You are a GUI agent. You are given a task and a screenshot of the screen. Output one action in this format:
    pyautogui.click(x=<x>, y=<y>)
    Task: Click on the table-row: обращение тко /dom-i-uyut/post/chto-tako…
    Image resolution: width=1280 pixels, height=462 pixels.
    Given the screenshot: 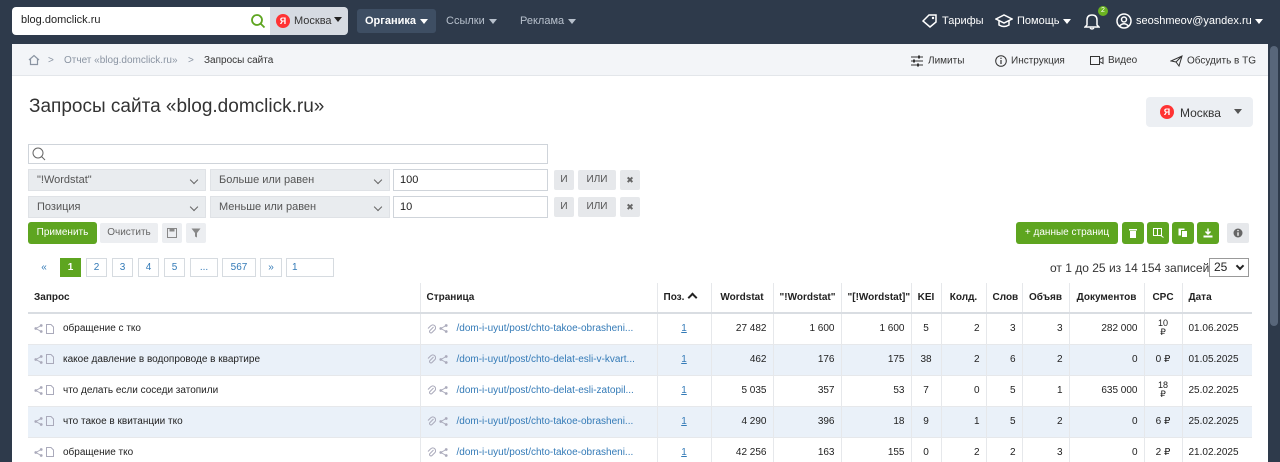 What is the action you would take?
    pyautogui.click(x=640, y=449)
    